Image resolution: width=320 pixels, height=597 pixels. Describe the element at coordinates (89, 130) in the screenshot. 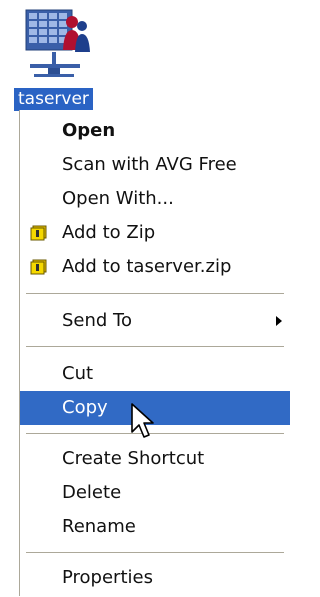

I see `menu-item-label: Open` at that location.